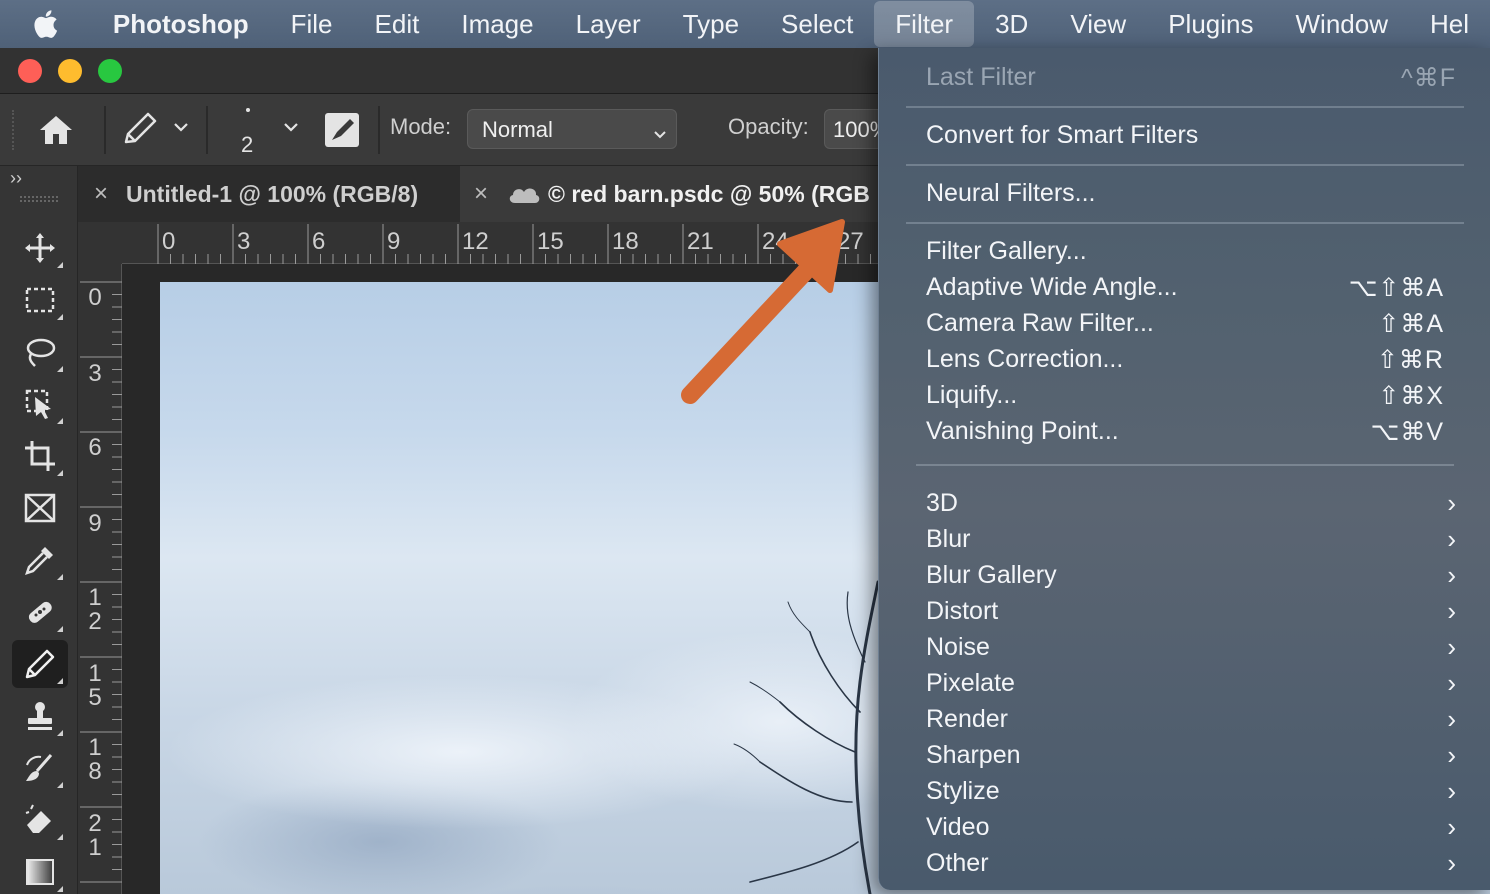 The image size is (1490, 894). I want to click on marquee-tool, so click(40, 300).